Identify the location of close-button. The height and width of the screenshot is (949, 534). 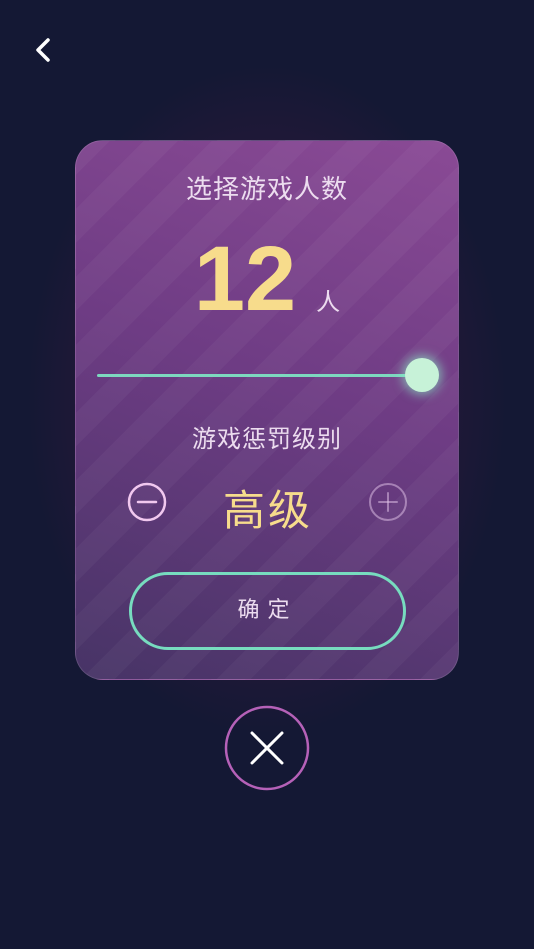
(267, 748).